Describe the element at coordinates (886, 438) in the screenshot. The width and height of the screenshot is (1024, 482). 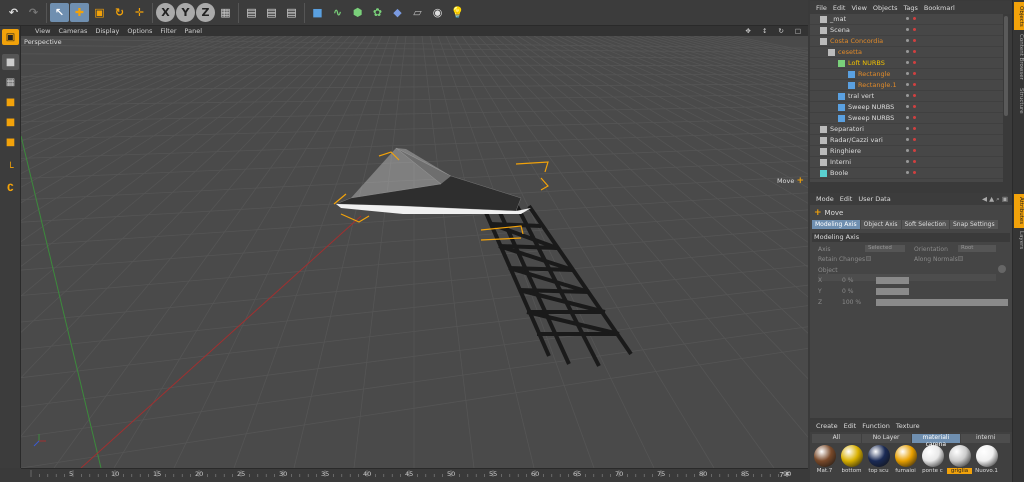
I see `material-layer-tab: No Layer` at that location.